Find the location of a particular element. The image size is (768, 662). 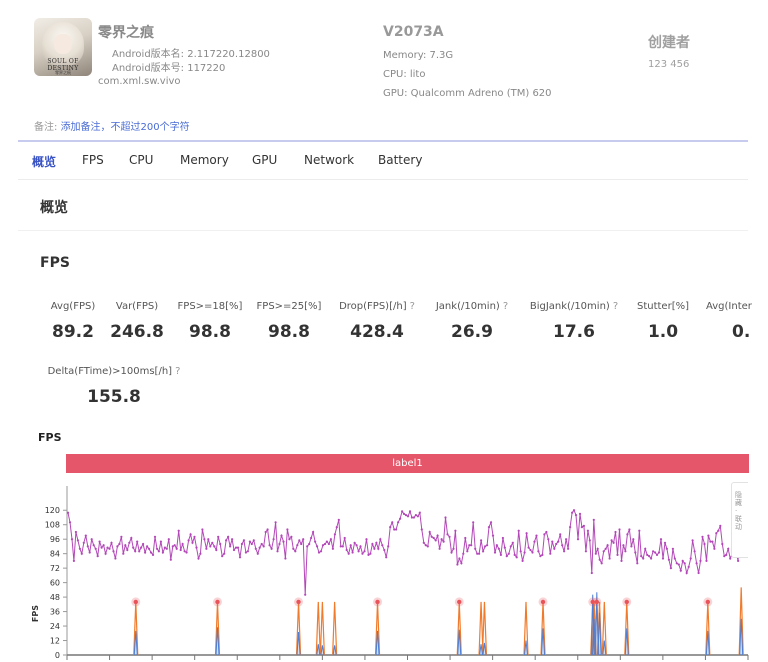

y-tick-label: 24 is located at coordinates (55, 626).